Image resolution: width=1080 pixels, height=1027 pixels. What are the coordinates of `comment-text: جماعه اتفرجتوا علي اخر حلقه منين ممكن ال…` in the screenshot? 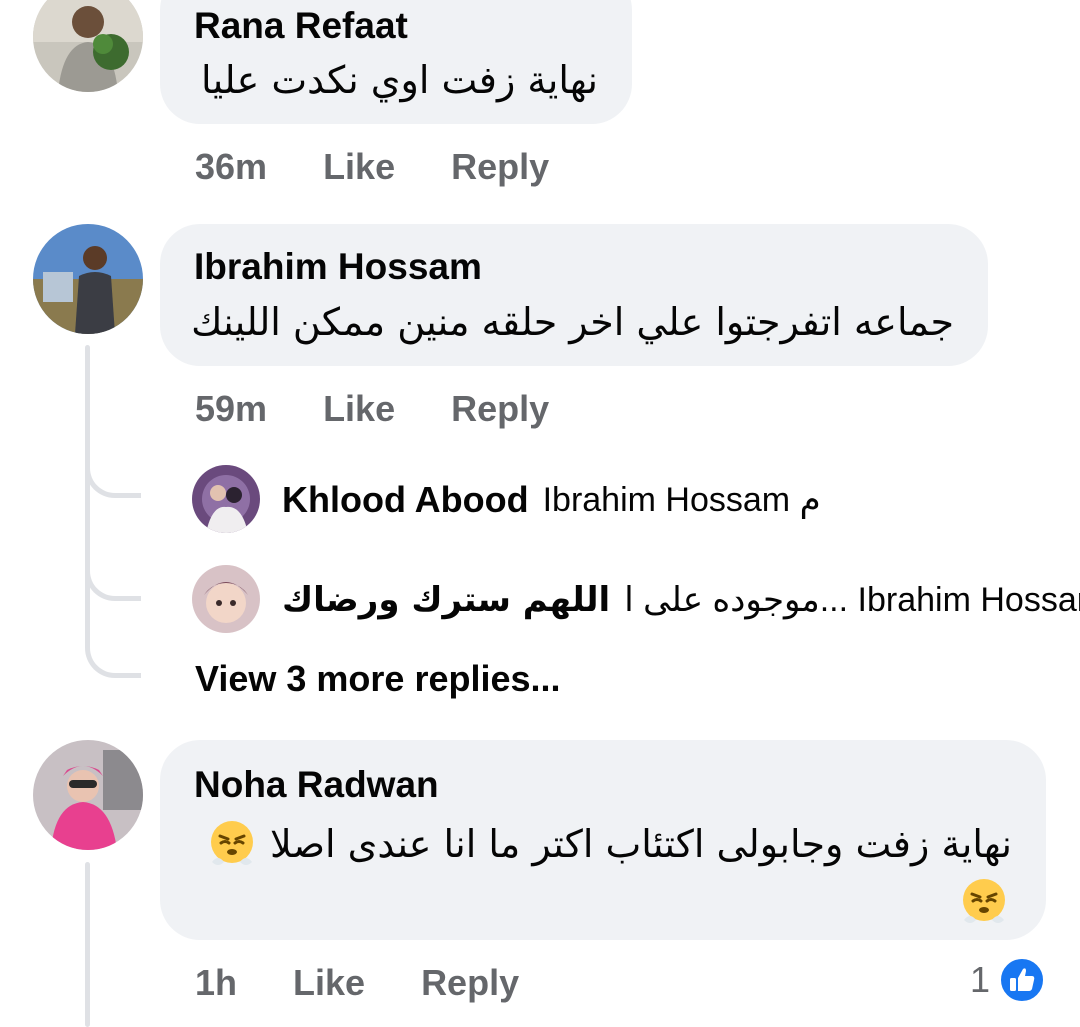 It's located at (572, 322).